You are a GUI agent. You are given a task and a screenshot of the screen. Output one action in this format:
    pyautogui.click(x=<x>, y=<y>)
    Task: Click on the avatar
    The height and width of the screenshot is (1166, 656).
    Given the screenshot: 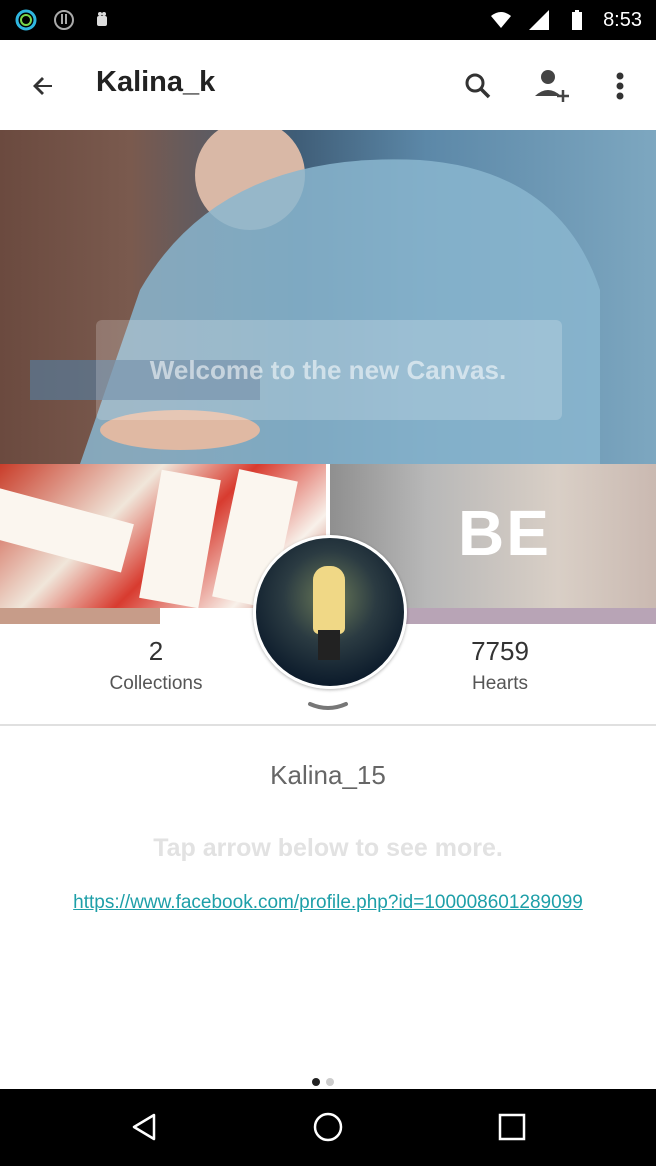 What is the action you would take?
    pyautogui.click(x=330, y=612)
    